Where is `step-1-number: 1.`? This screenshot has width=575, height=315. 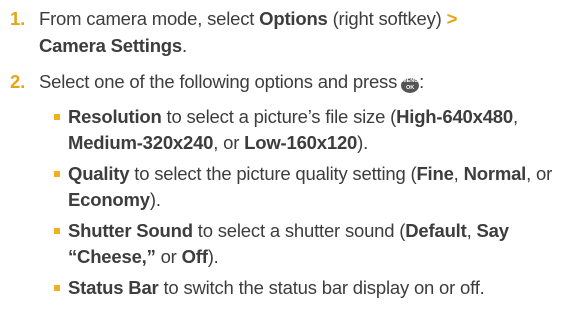 step-1-number: 1. is located at coordinates (18, 18).